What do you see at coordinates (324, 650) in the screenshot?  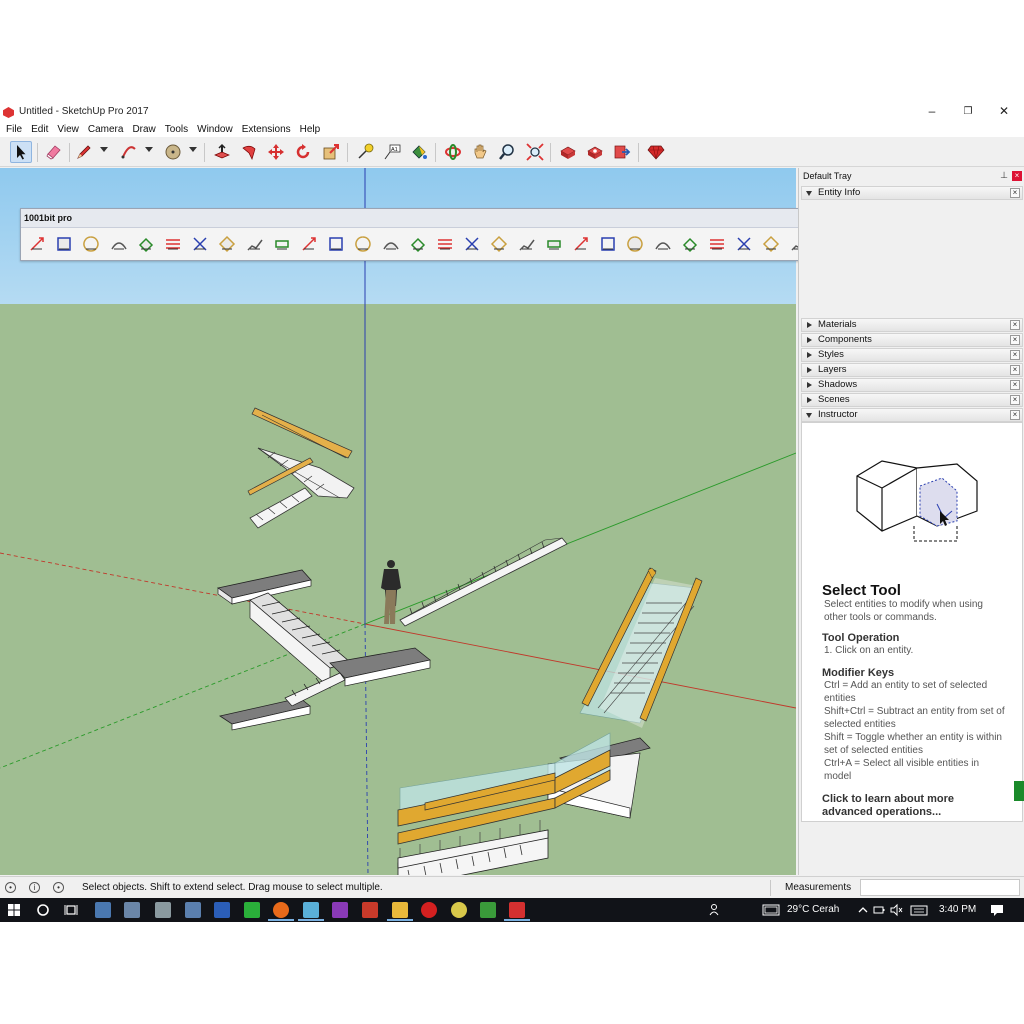 I see `l-shaped-stair` at bounding box center [324, 650].